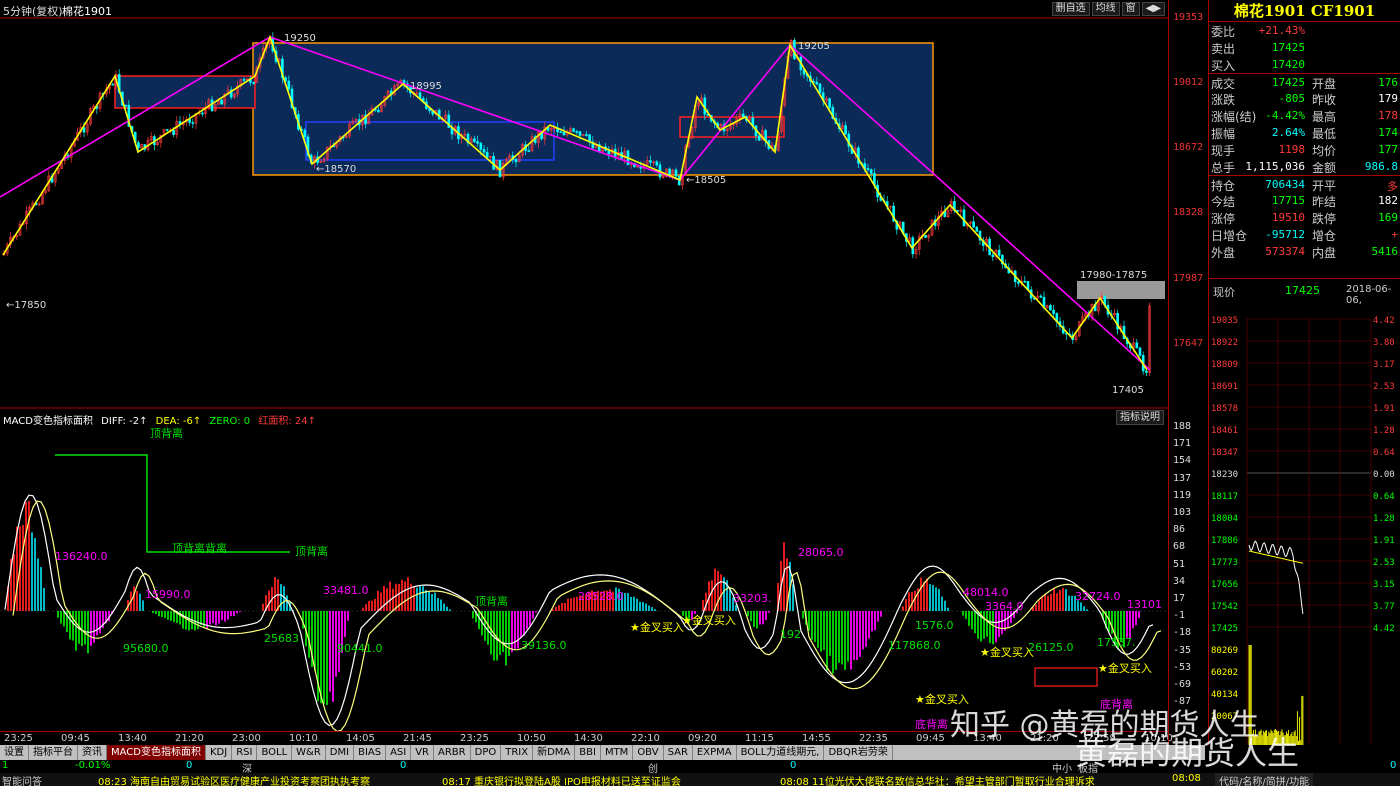  I want to click on mini-price-tick: 18230, so click(1224, 475).